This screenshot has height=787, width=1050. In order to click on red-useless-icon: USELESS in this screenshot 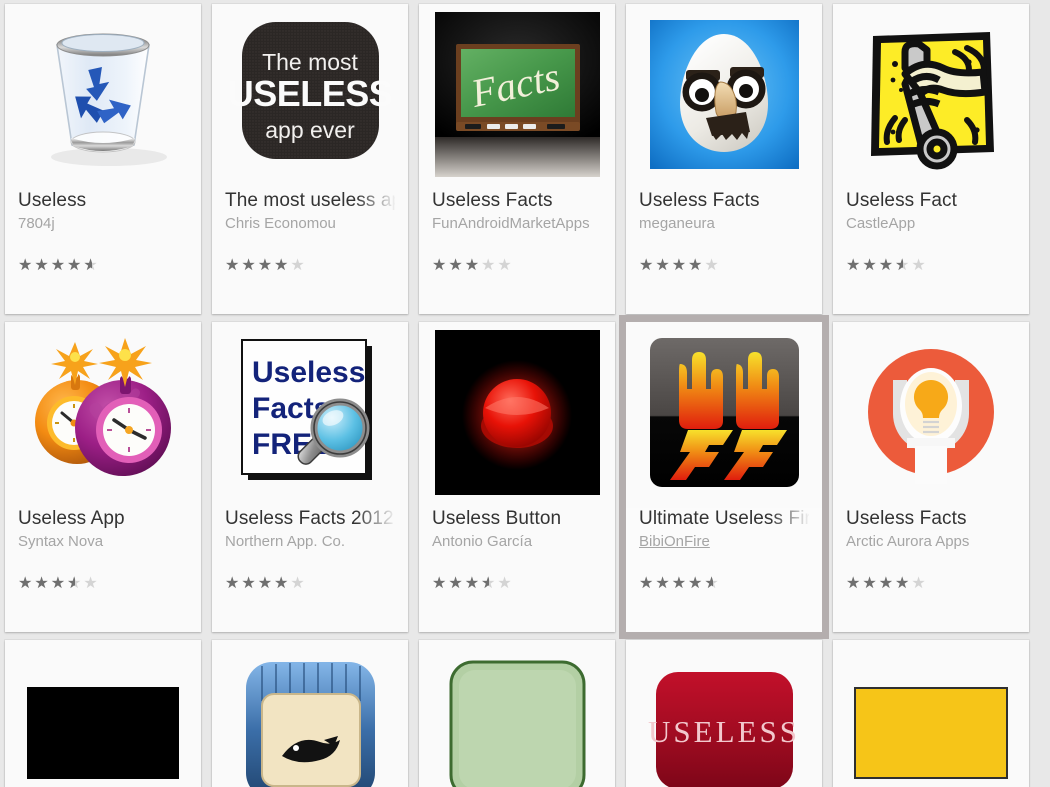, I will do `click(724, 717)`.